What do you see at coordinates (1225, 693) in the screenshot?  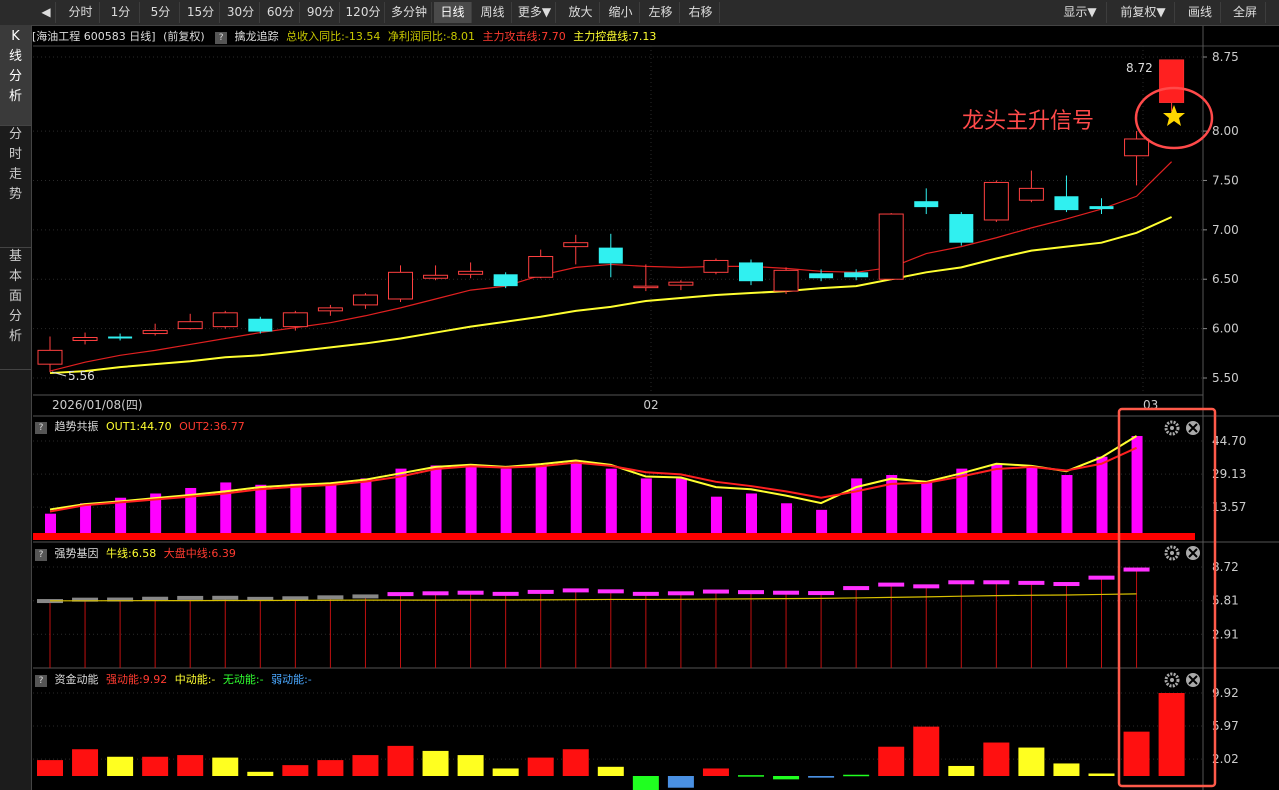 I see `panel3-tick-label: 9.92` at bounding box center [1225, 693].